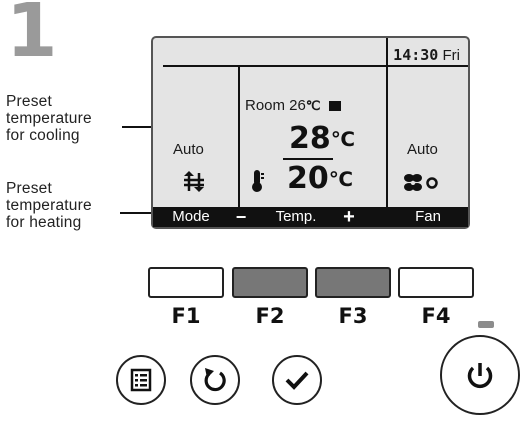 The image size is (524, 422). What do you see at coordinates (308, 159) in the screenshot?
I see `setpoint-divider` at bounding box center [308, 159].